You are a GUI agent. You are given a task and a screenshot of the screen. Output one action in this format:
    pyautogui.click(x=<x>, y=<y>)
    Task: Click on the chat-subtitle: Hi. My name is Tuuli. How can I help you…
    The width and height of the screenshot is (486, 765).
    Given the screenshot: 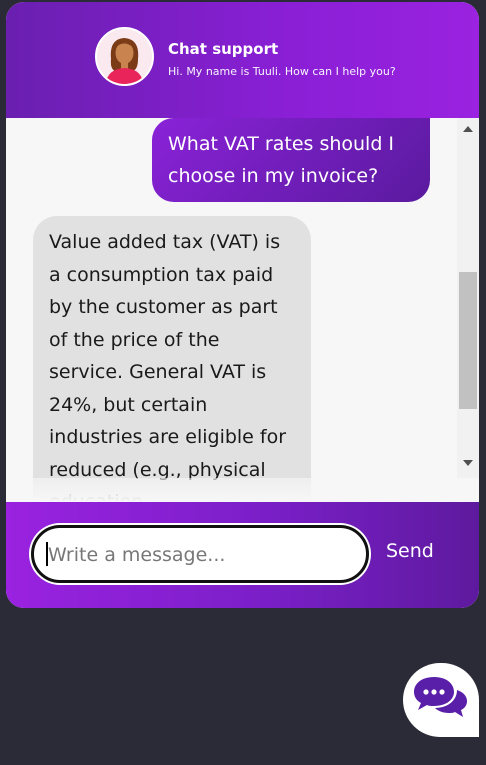 What is the action you would take?
    pyautogui.click(x=282, y=71)
    